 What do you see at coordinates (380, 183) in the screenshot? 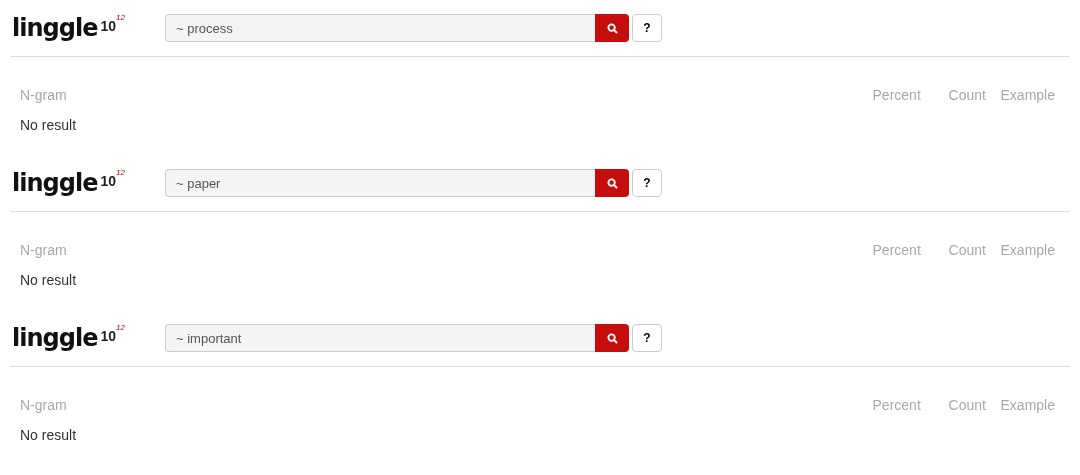
I see `search-field: ~ paper` at bounding box center [380, 183].